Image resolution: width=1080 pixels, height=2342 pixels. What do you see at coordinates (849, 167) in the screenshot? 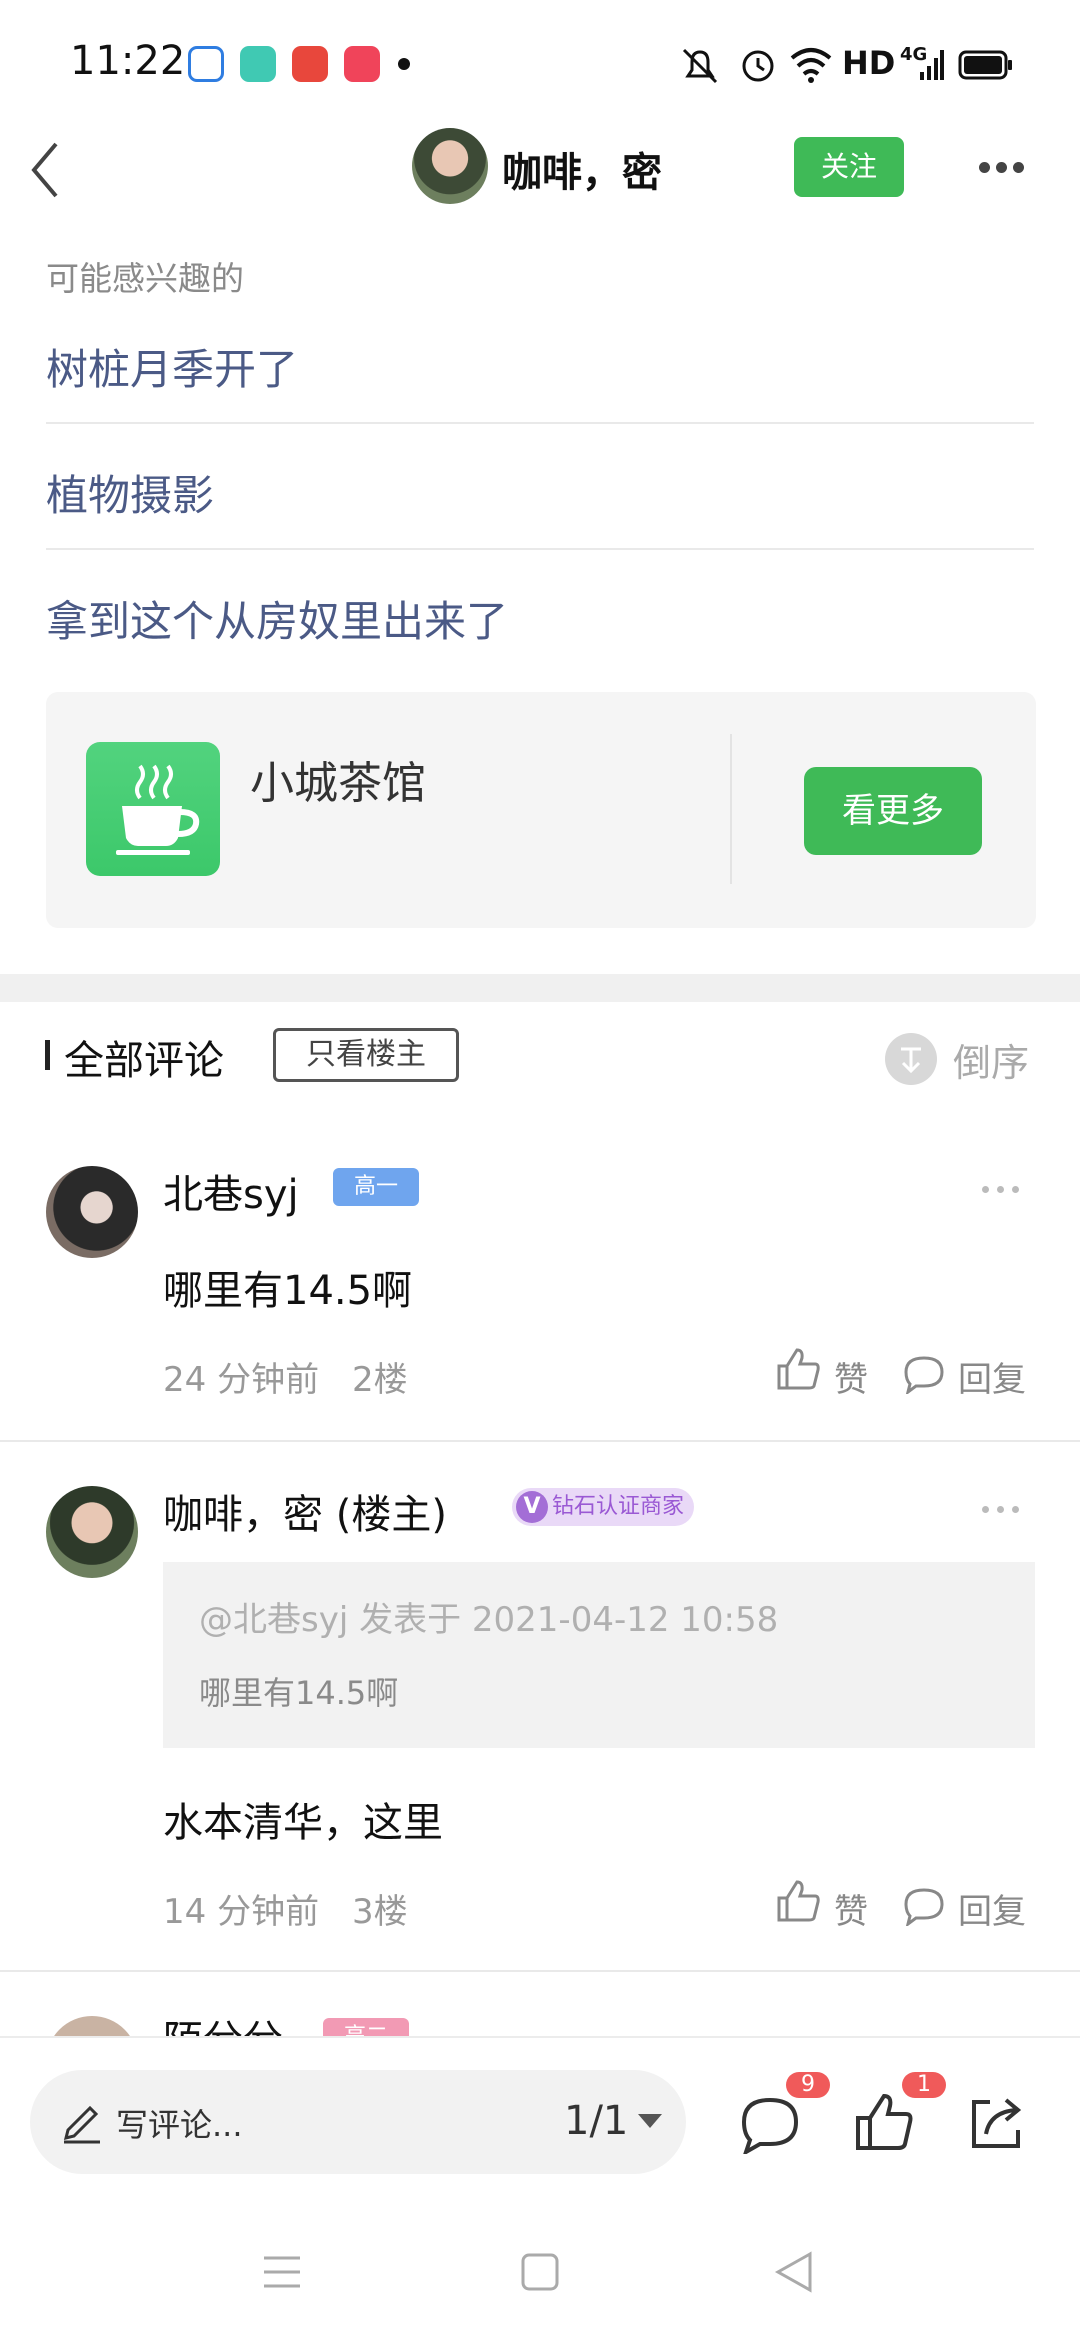
I see `follow-button: 关注` at bounding box center [849, 167].